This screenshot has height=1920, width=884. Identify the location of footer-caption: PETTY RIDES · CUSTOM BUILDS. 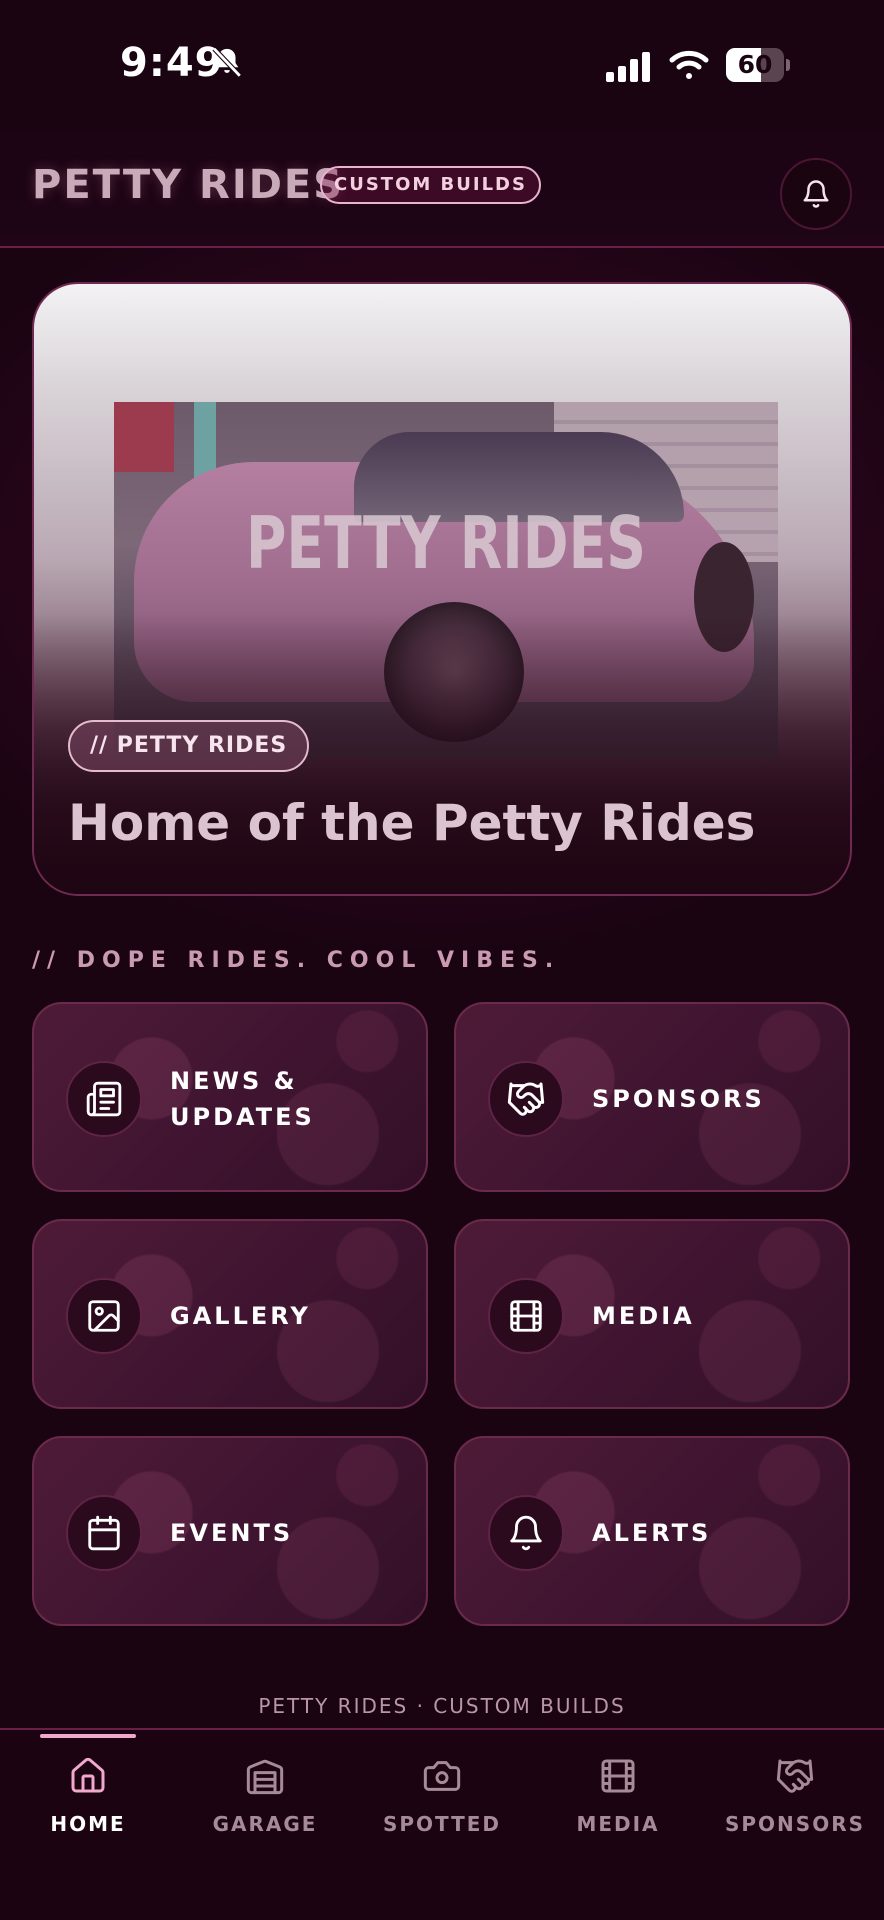
(442, 1706).